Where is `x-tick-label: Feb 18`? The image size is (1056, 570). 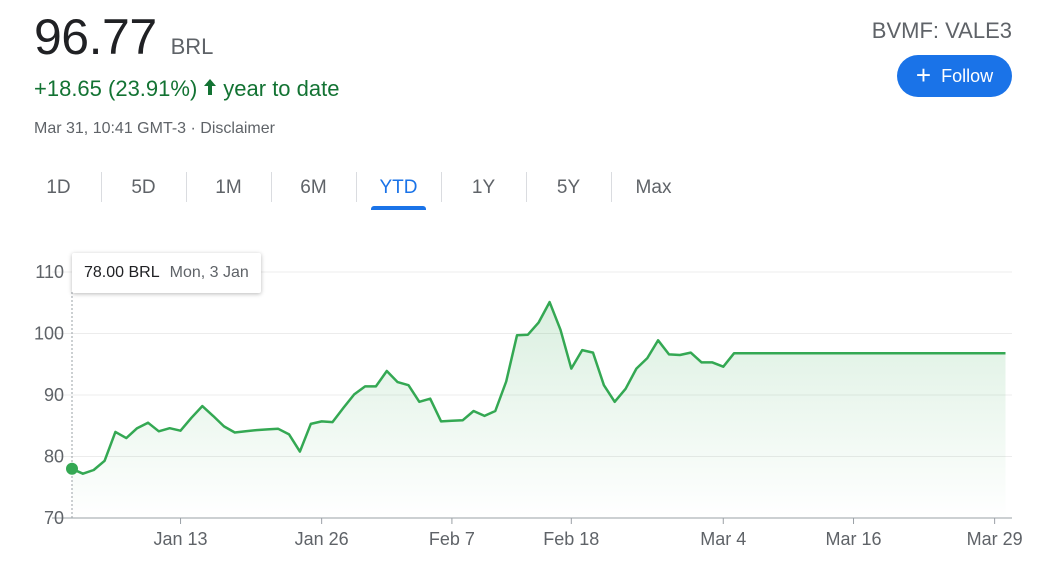 x-tick-label: Feb 18 is located at coordinates (571, 539).